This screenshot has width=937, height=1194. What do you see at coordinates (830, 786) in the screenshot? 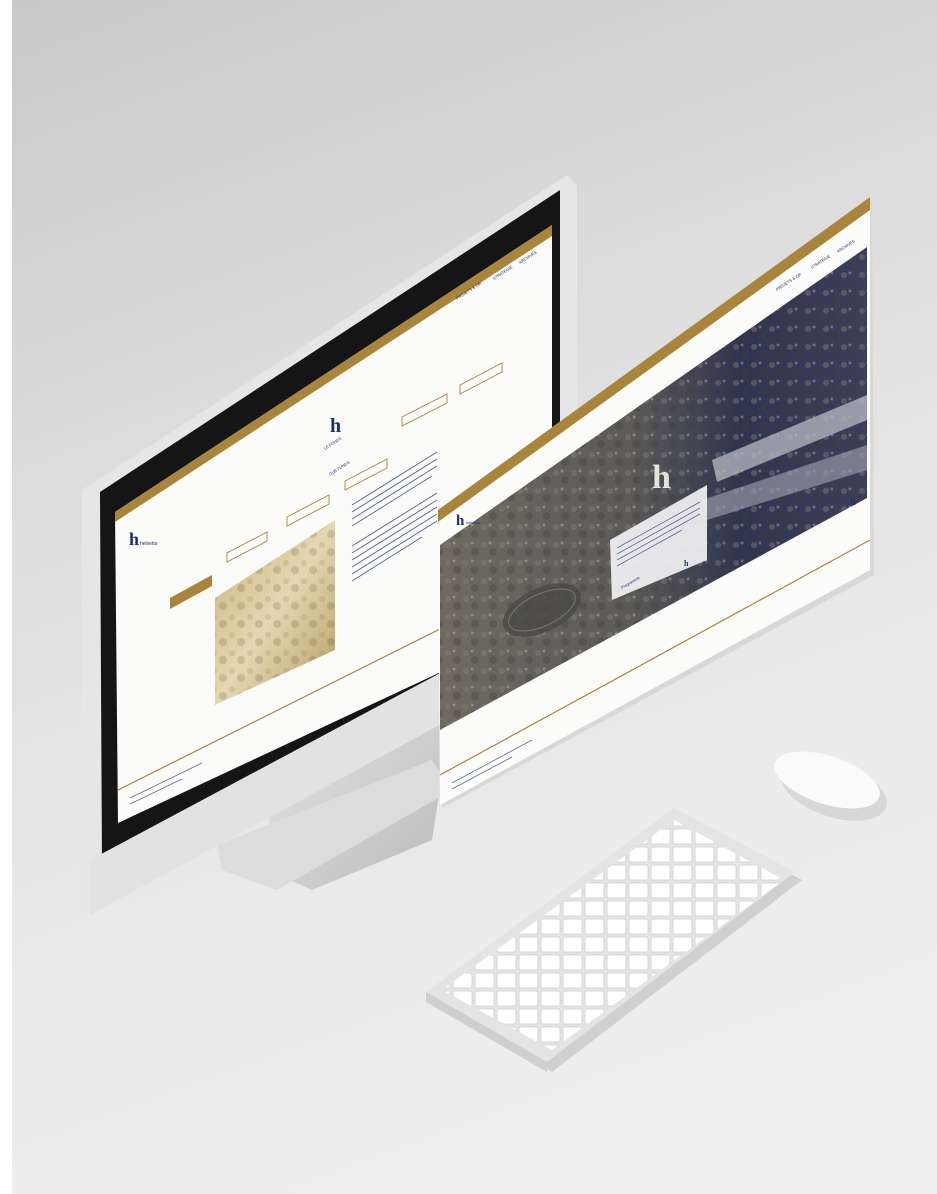
I see `mouse-icon` at bounding box center [830, 786].